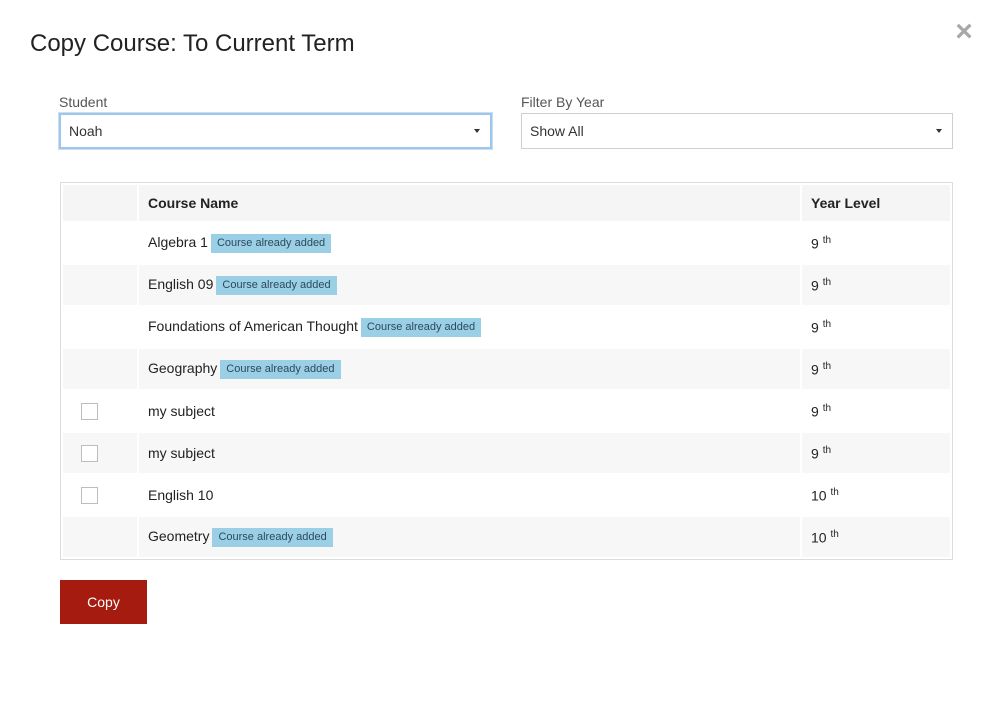 This screenshot has height=708, width=998. I want to click on modal-title: Copy Course: To Current Term, so click(192, 43).